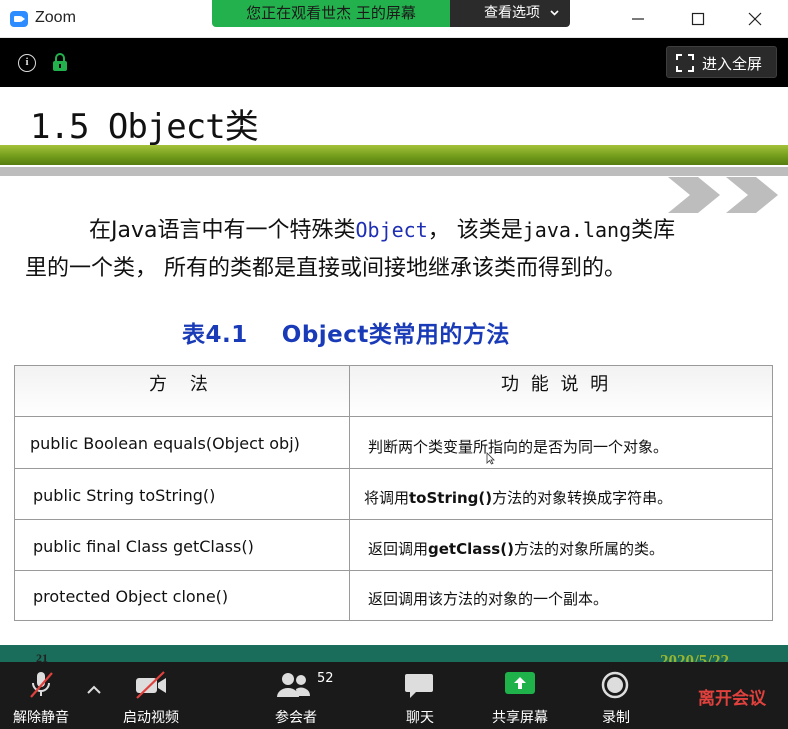 This screenshot has height=729, width=788. Describe the element at coordinates (394, 695) in the screenshot. I see `meeting-toolbar: 解除静音 启动视频 参会者 52 聊天 共享屏幕 录制 离开会议` at that location.